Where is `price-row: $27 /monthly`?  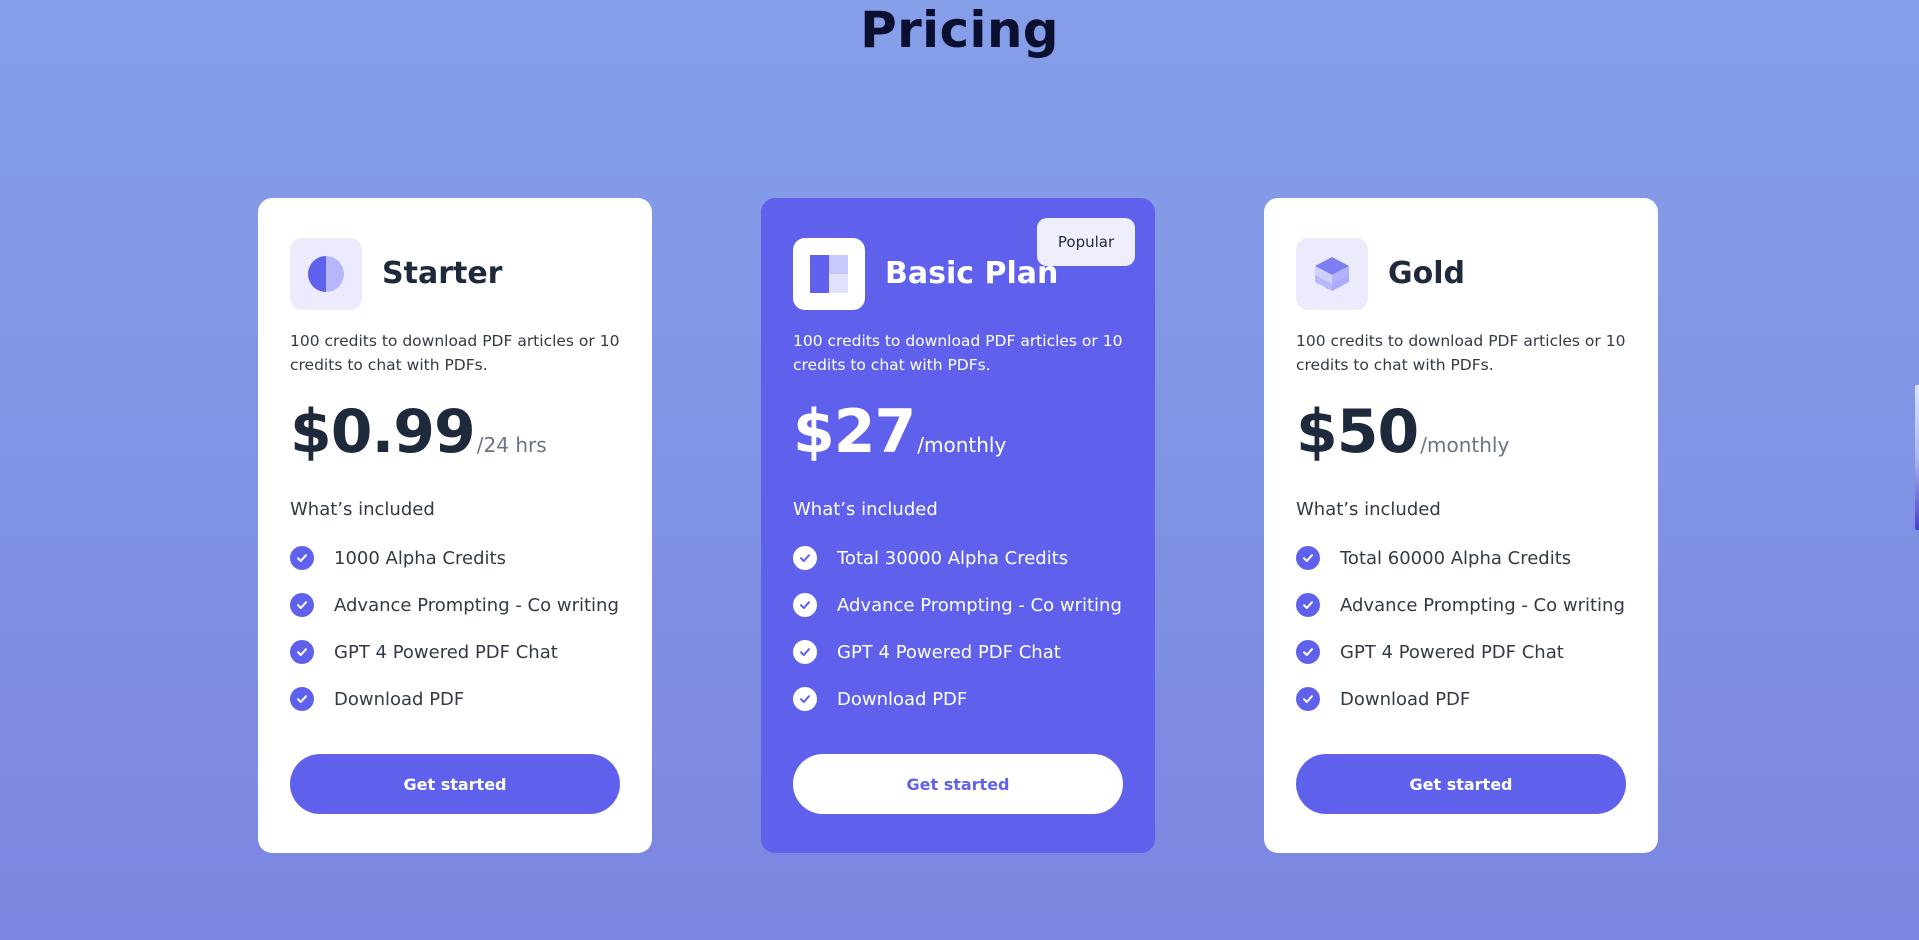 price-row: $27 /monthly is located at coordinates (899, 432).